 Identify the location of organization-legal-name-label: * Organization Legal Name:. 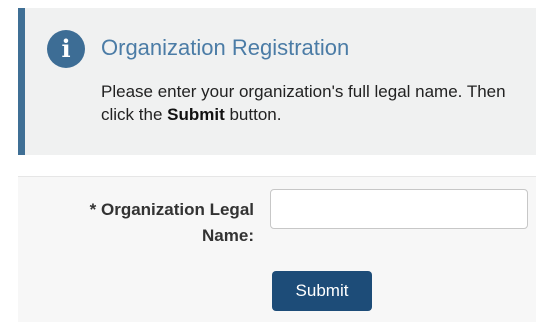
(171, 222).